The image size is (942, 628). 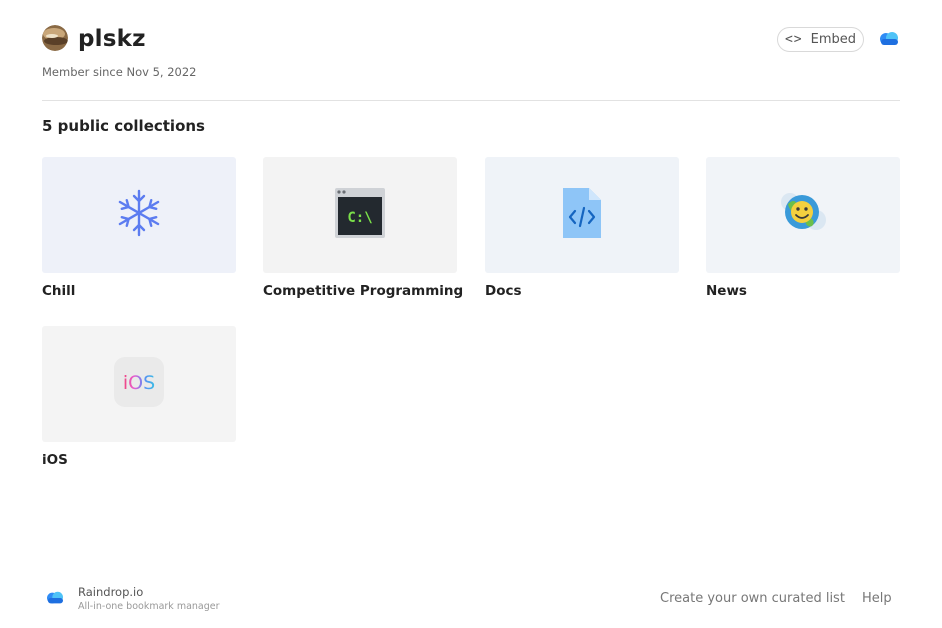 I want to click on ios-icon-text: iOS, so click(x=139, y=383).